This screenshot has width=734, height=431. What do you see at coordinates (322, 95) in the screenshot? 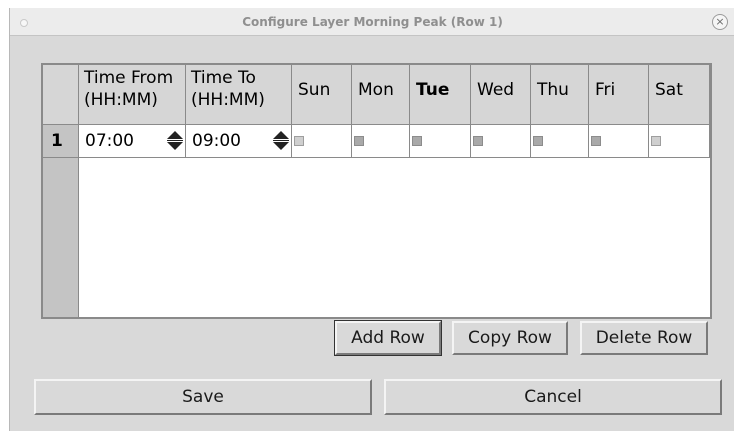
I see `column-header-sun: Sun` at bounding box center [322, 95].